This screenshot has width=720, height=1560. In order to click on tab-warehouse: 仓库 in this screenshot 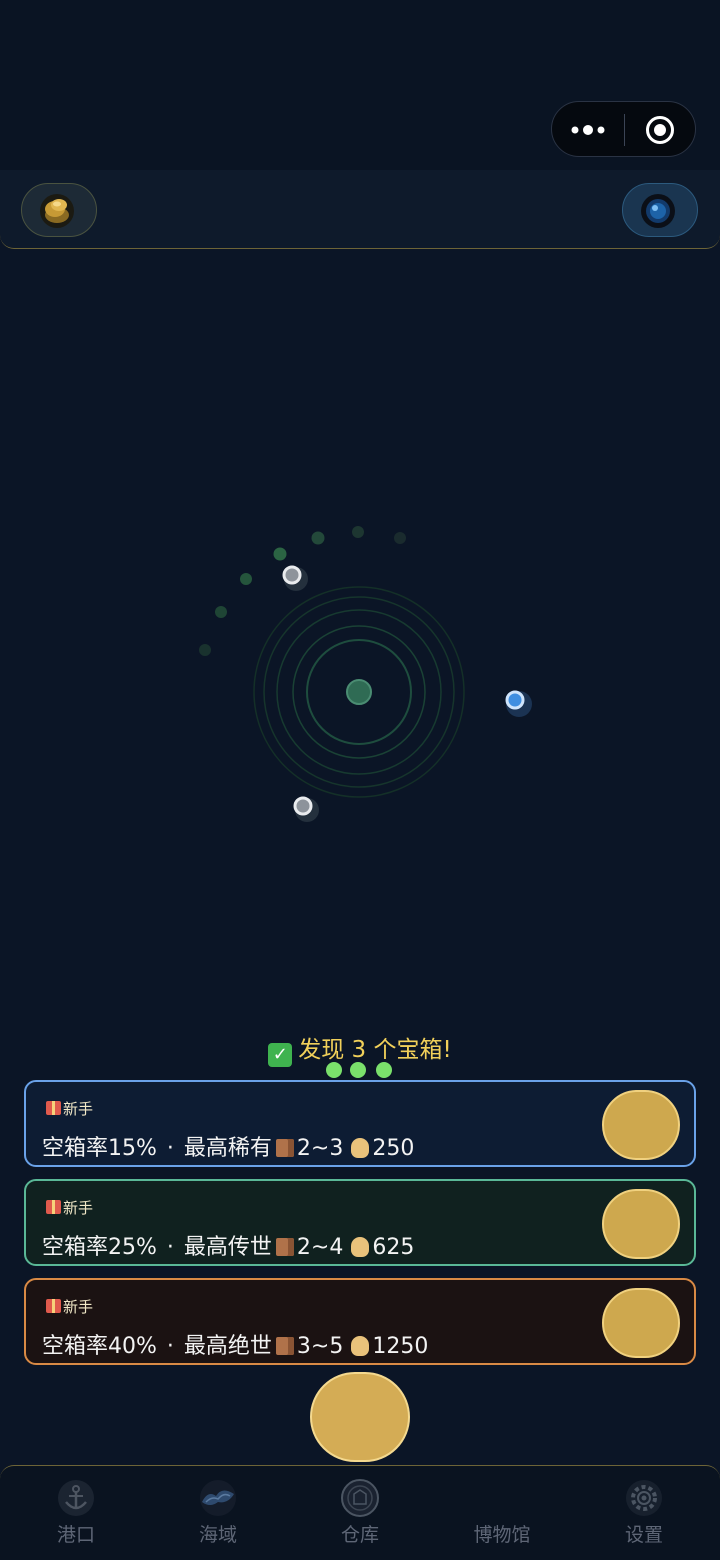, I will do `click(360, 1513)`.